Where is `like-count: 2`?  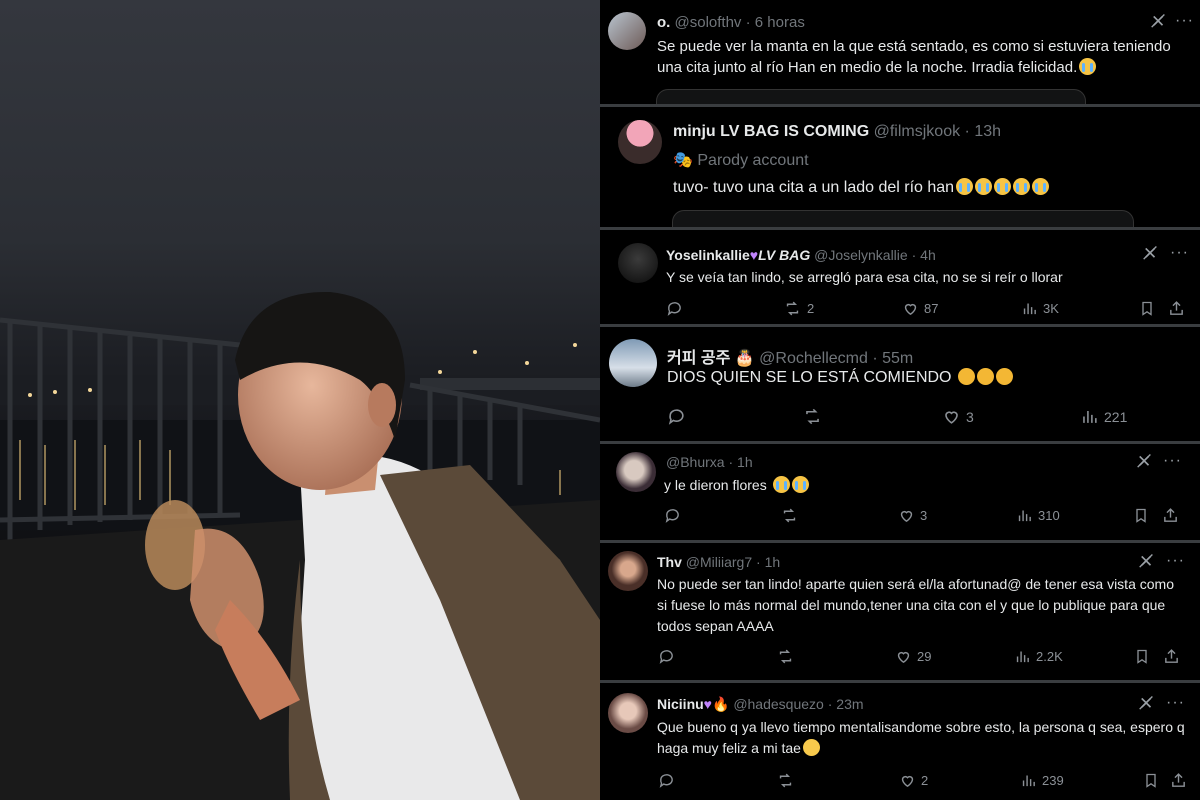
like-count: 2 is located at coordinates (925, 780).